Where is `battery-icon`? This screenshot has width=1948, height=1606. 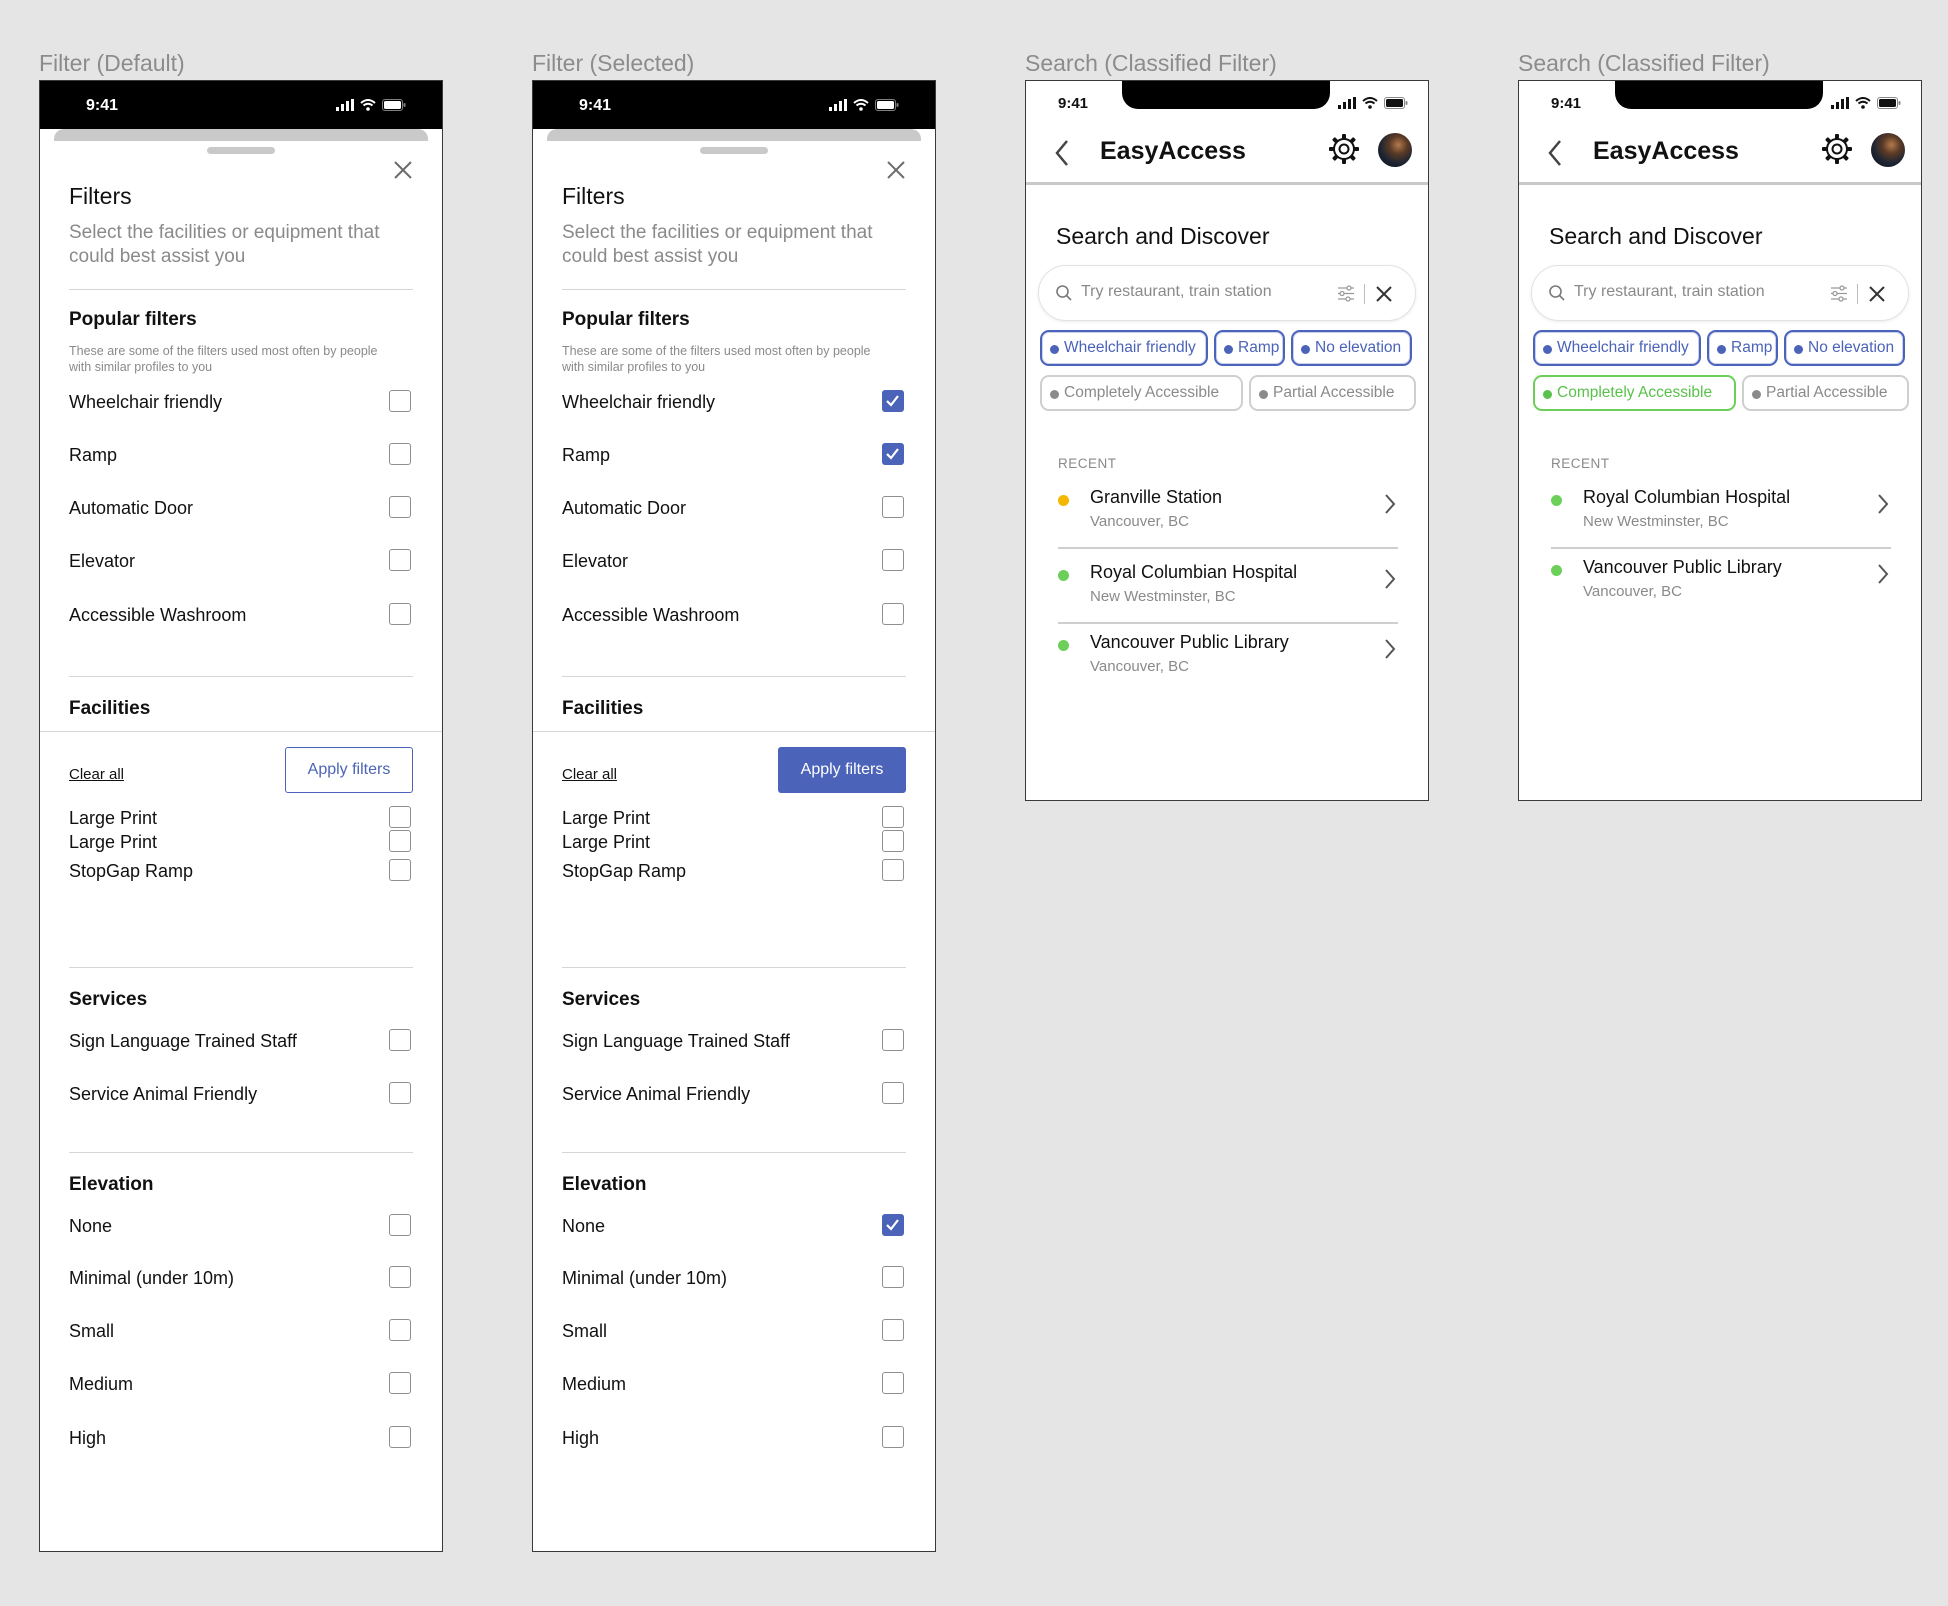 battery-icon is located at coordinates (394, 105).